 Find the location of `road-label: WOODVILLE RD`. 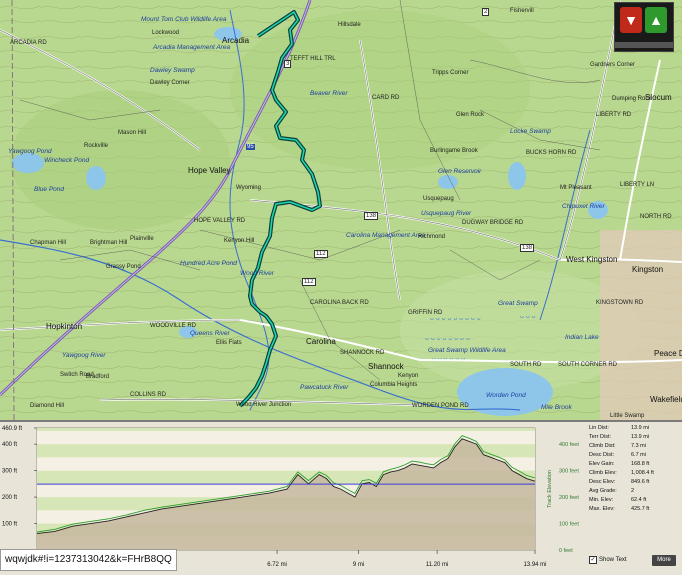

road-label: WOODVILLE RD is located at coordinates (173, 326).